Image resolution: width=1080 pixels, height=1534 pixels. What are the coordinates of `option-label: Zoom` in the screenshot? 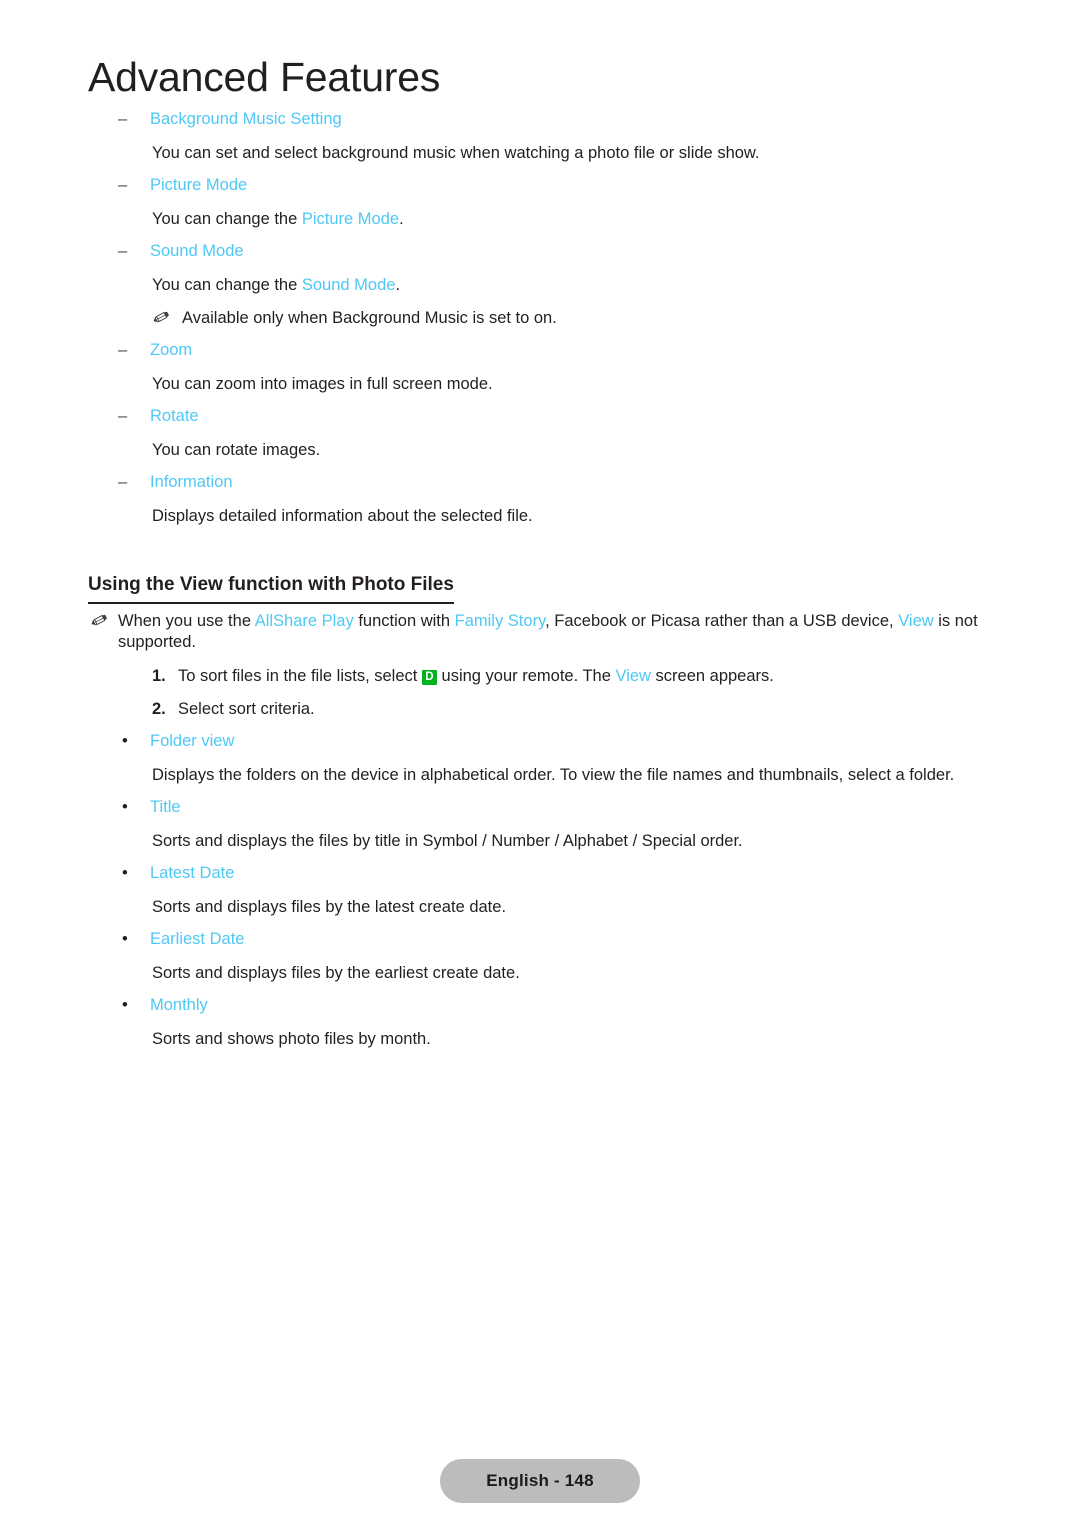 It's located at (171, 350).